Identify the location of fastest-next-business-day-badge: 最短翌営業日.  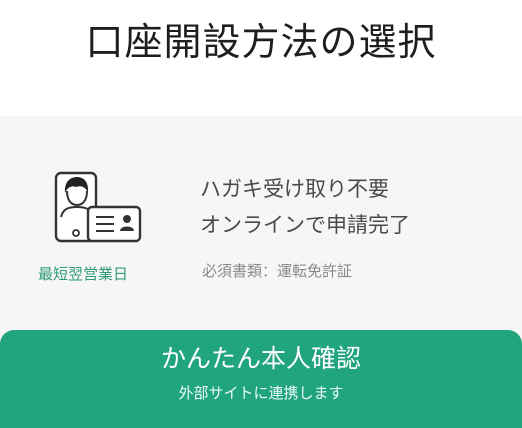
(83, 274).